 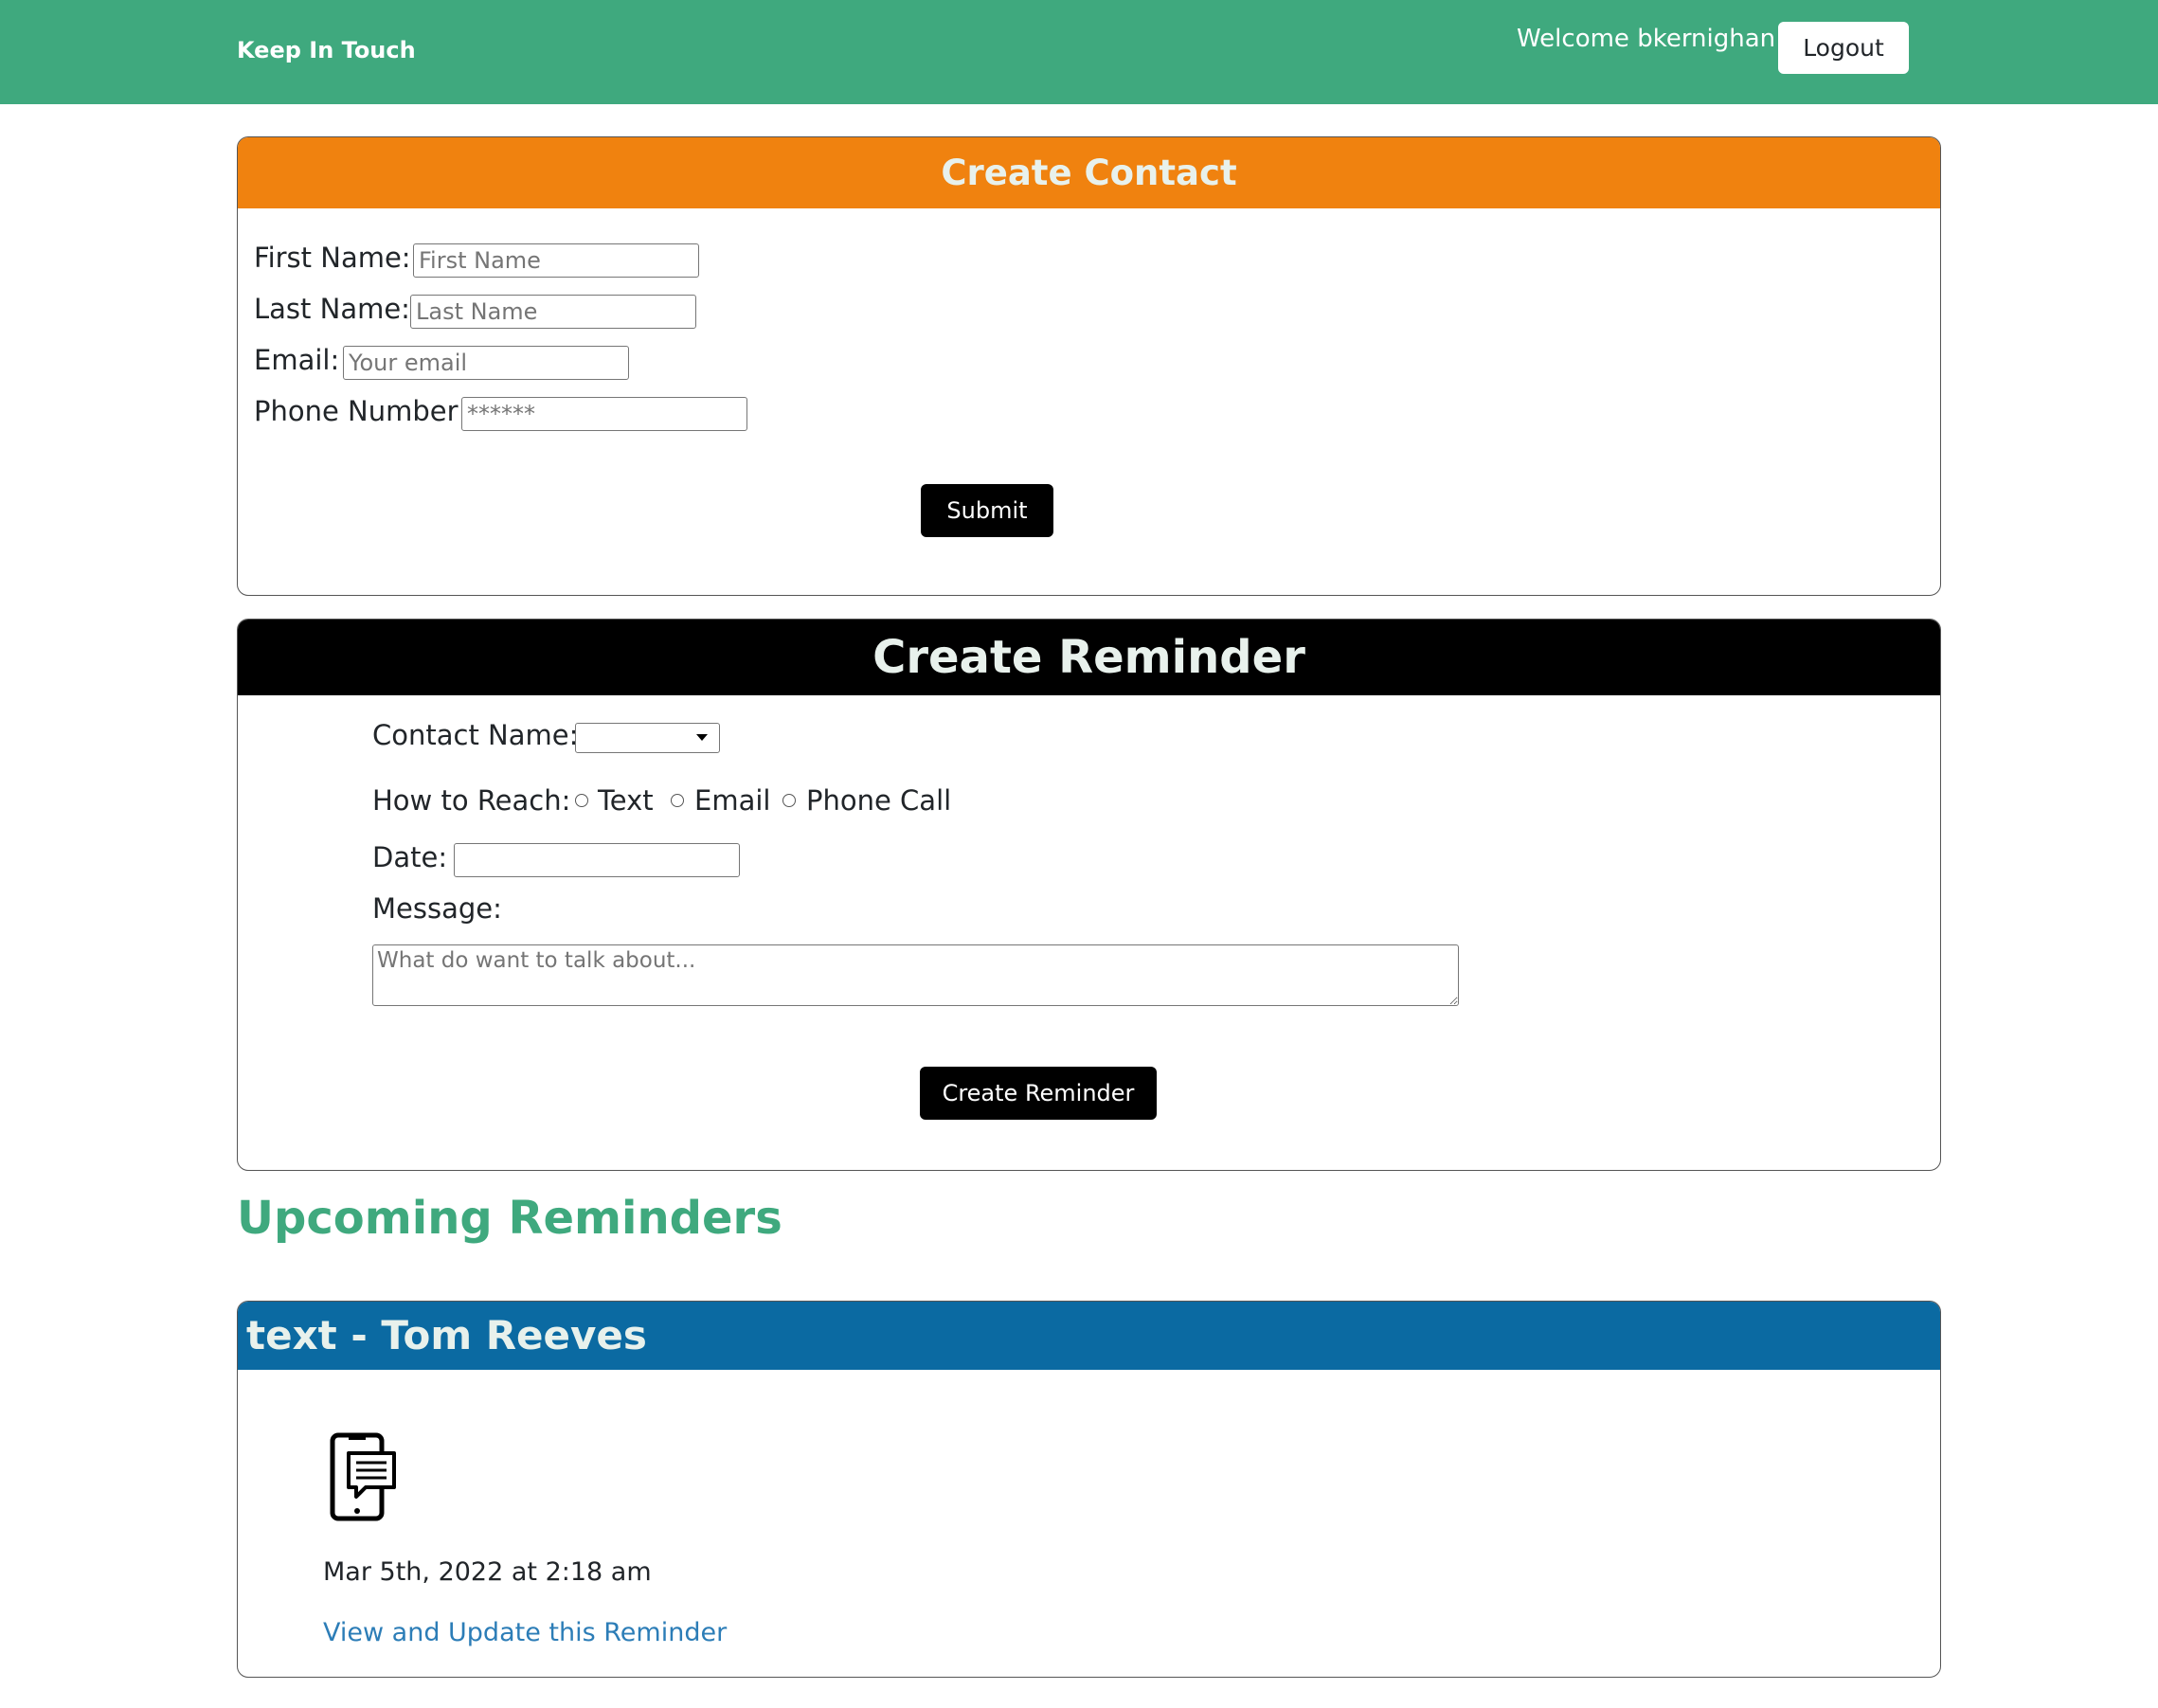 What do you see at coordinates (1089, 1336) in the screenshot?
I see `reminder-card-title: text - Tom Reeves` at bounding box center [1089, 1336].